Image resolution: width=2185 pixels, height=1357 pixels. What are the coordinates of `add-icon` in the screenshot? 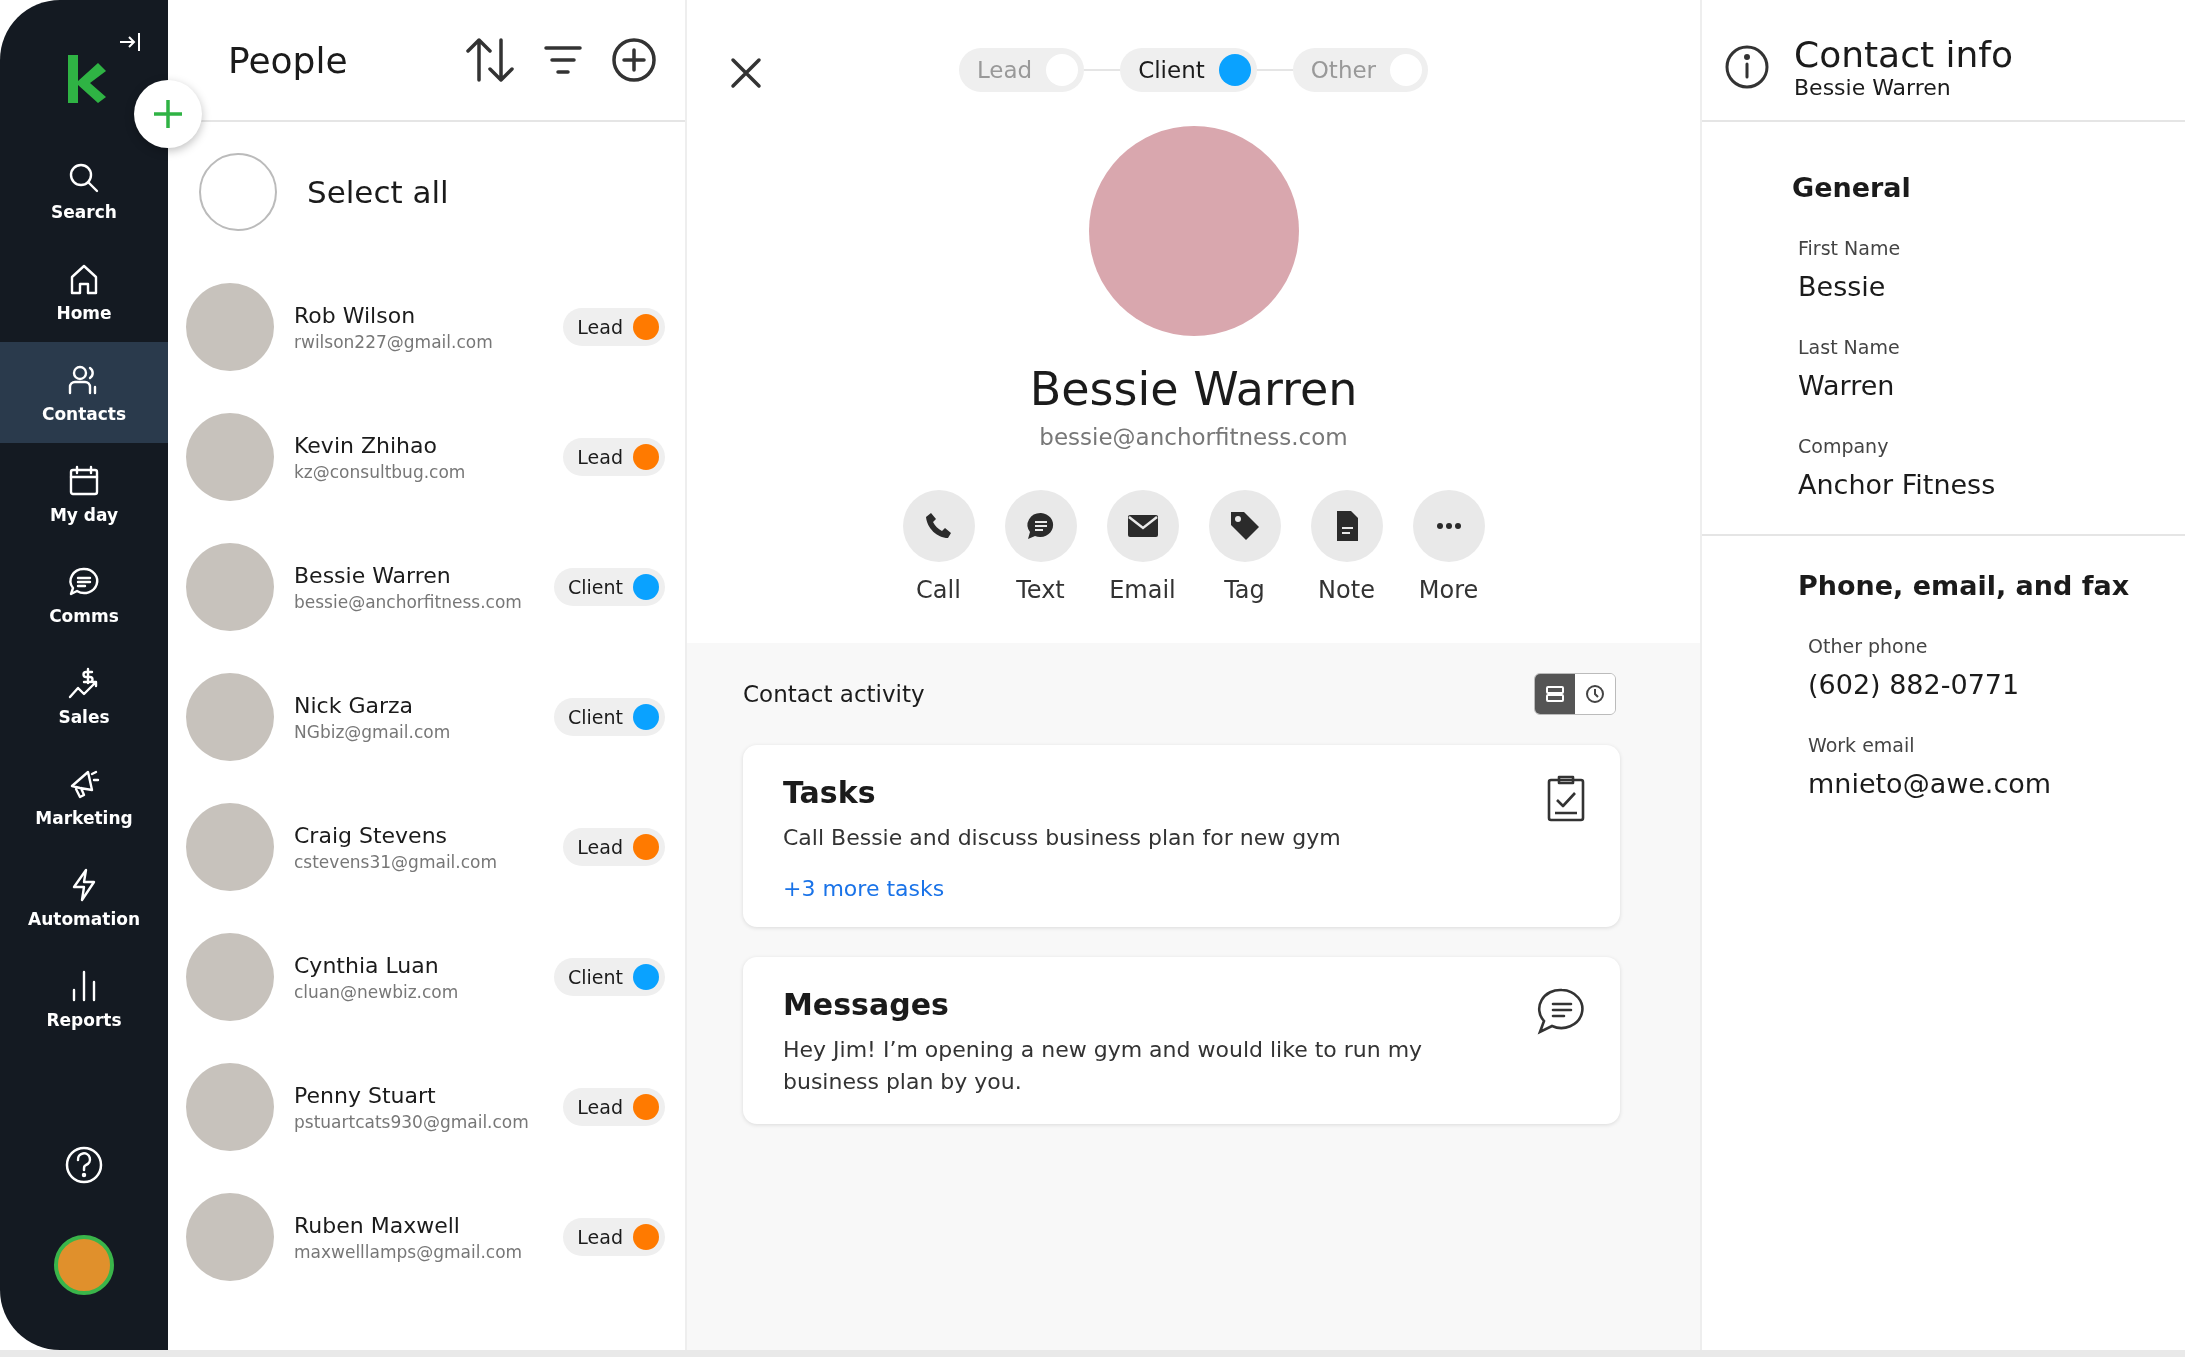 It's located at (634, 60).